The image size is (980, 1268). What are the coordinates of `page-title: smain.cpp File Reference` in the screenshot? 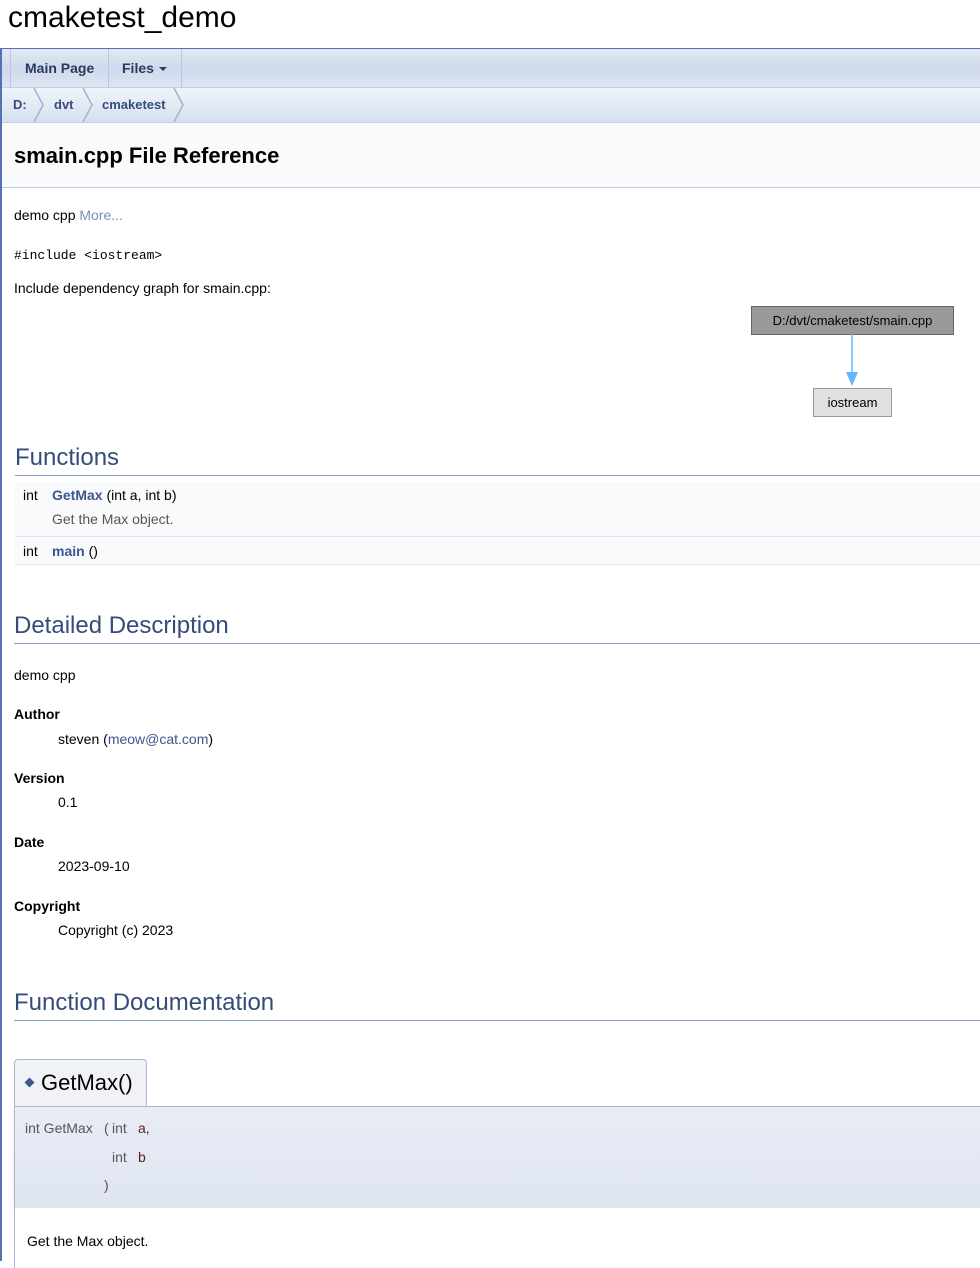 It's located at (147, 155).